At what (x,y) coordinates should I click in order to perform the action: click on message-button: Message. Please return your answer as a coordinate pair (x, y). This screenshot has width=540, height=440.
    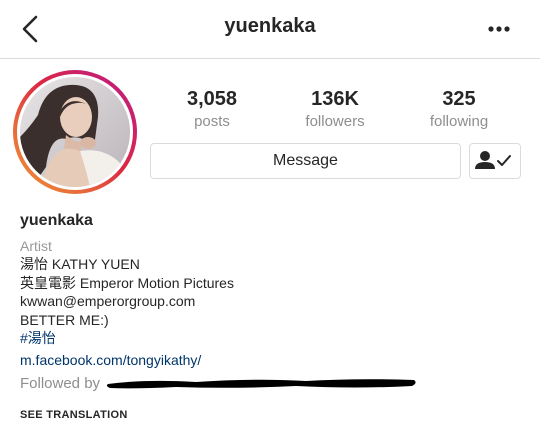
    Looking at the image, I should click on (305, 161).